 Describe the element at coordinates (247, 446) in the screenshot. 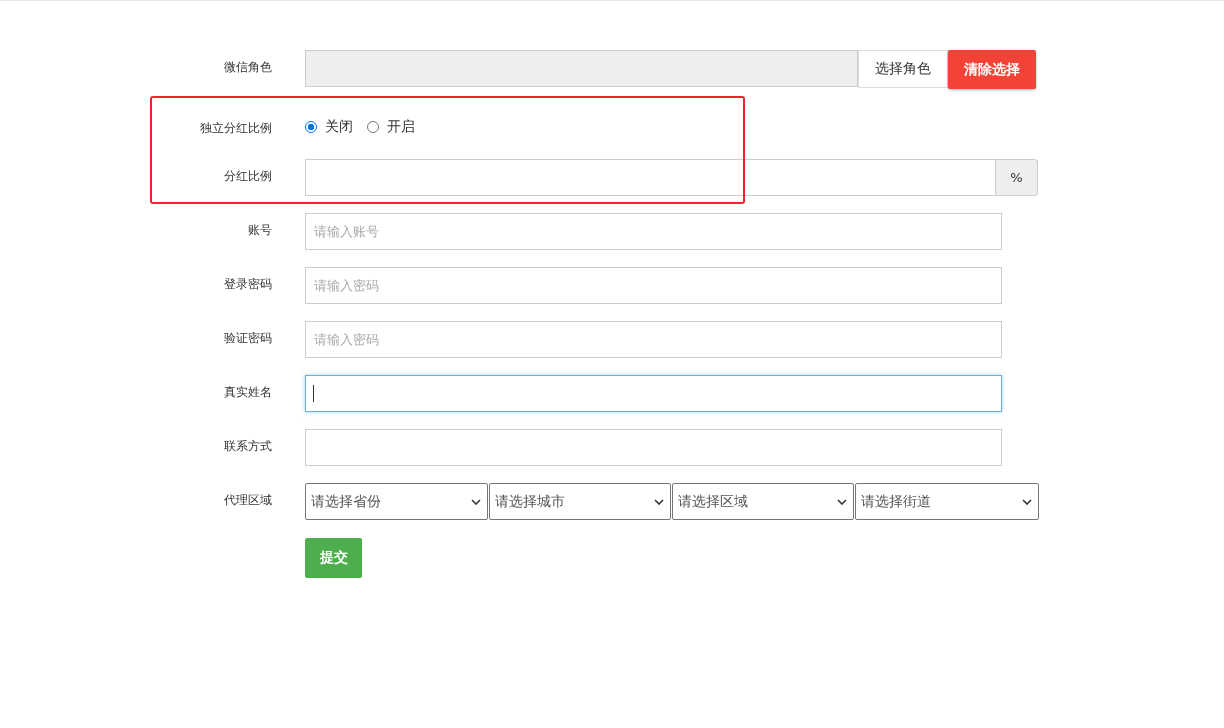

I see `field-label: 联系方式` at that location.